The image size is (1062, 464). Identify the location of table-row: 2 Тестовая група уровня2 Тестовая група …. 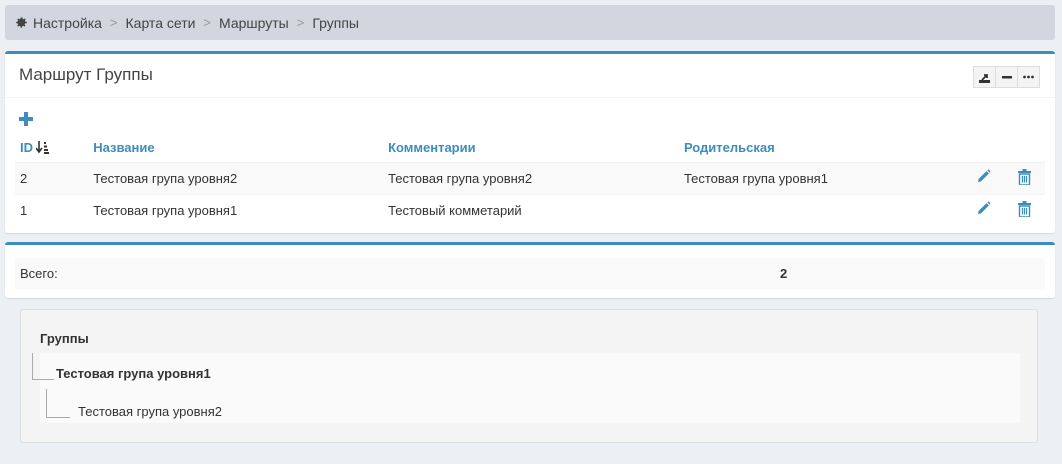
(530, 177).